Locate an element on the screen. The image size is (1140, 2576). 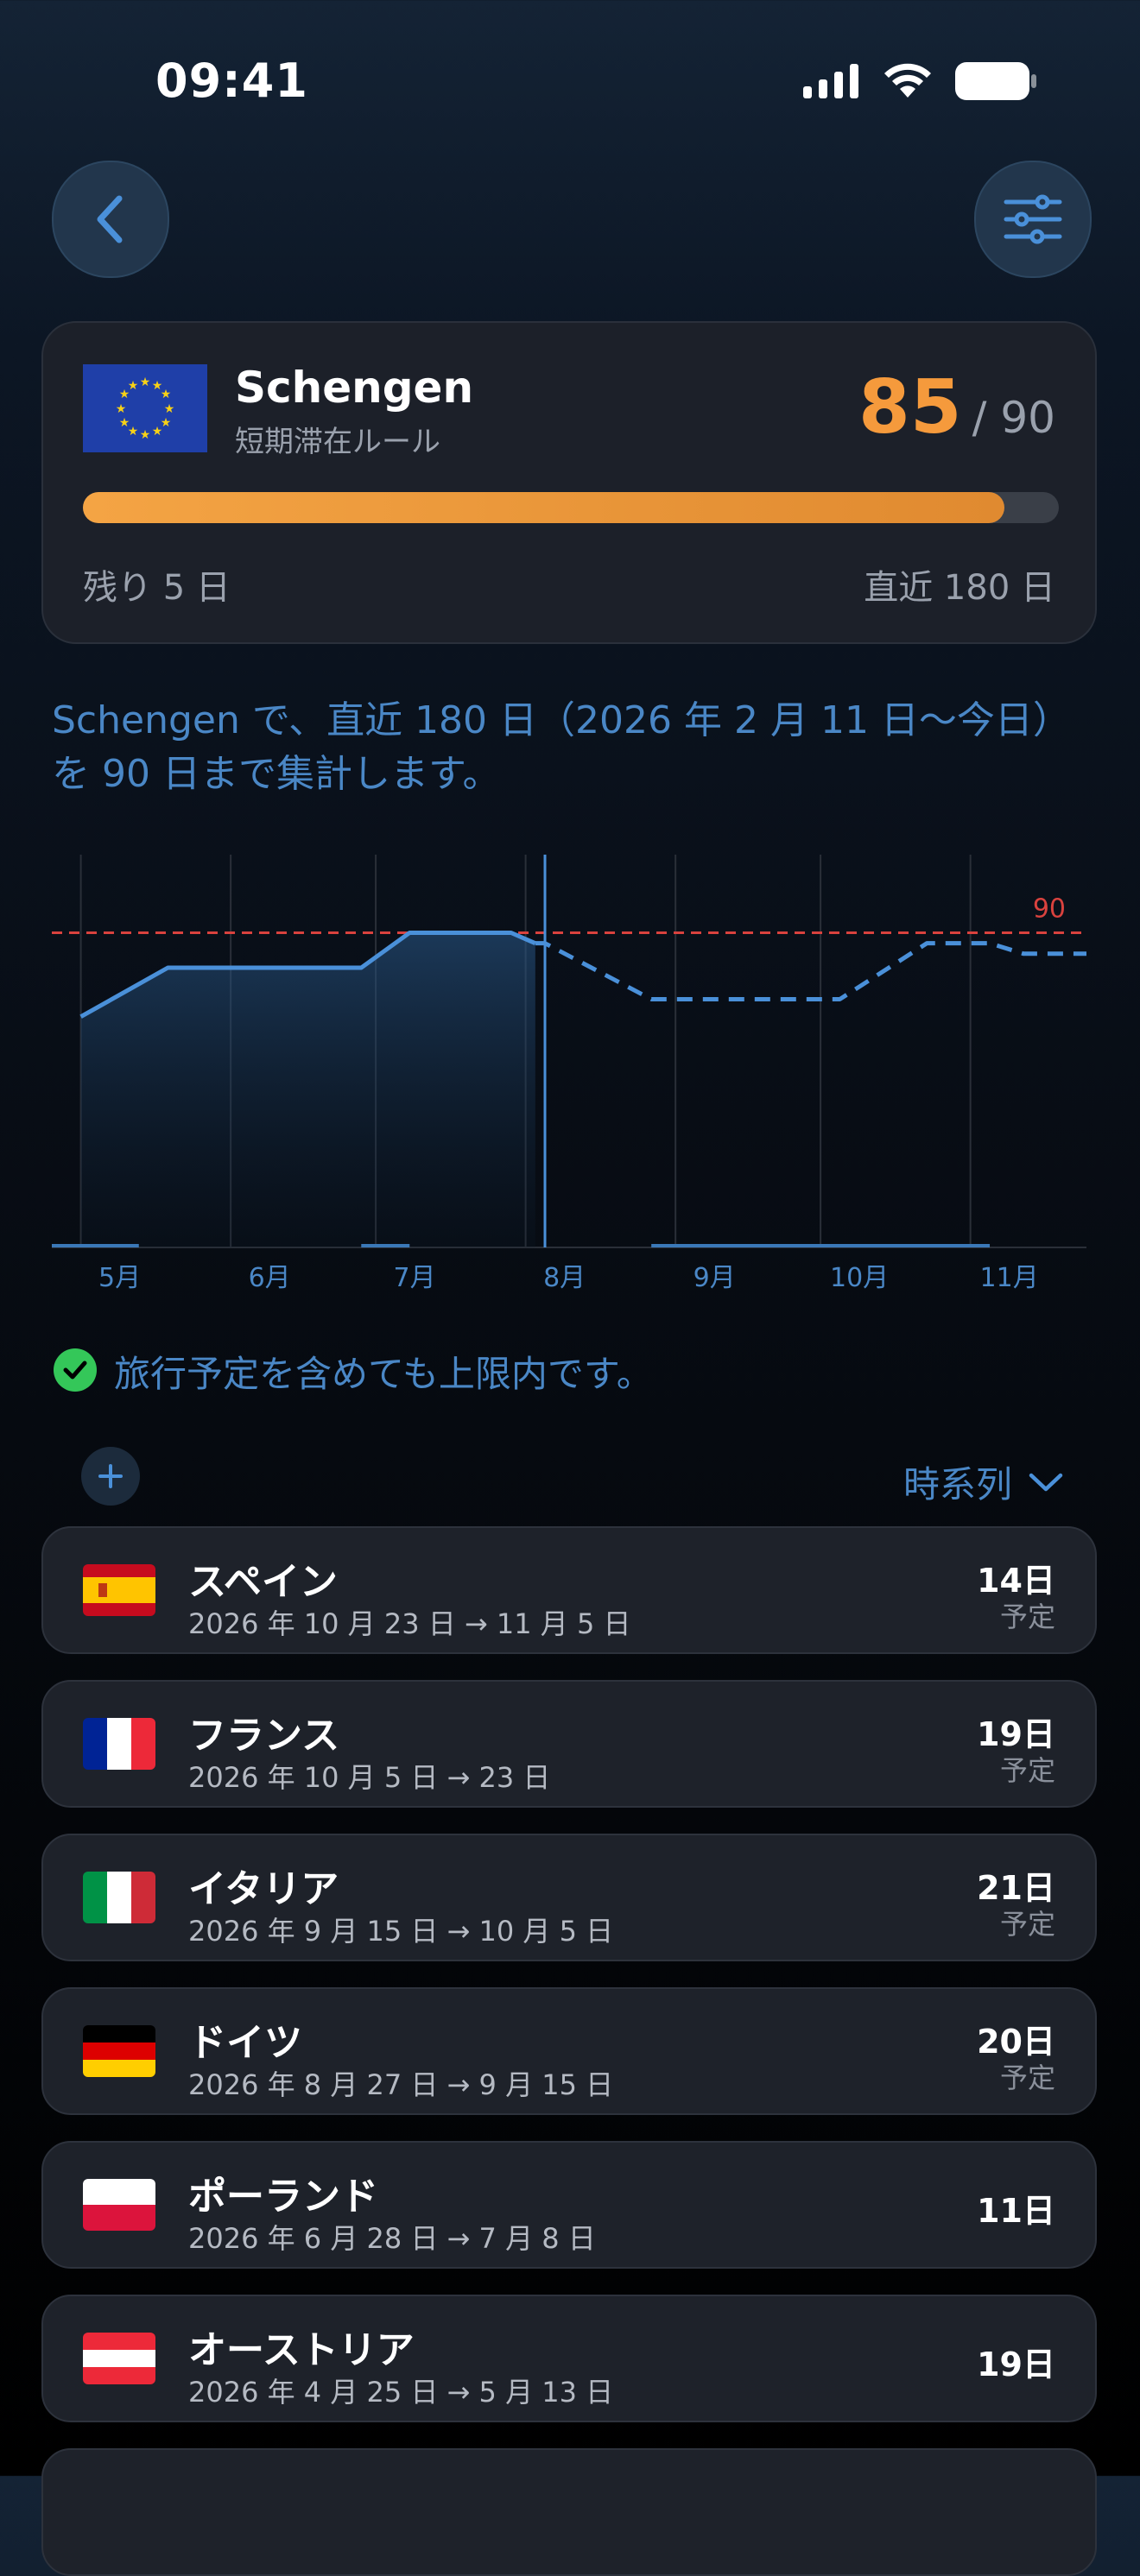
x-tick-label: 8月 is located at coordinates (564, 1278).